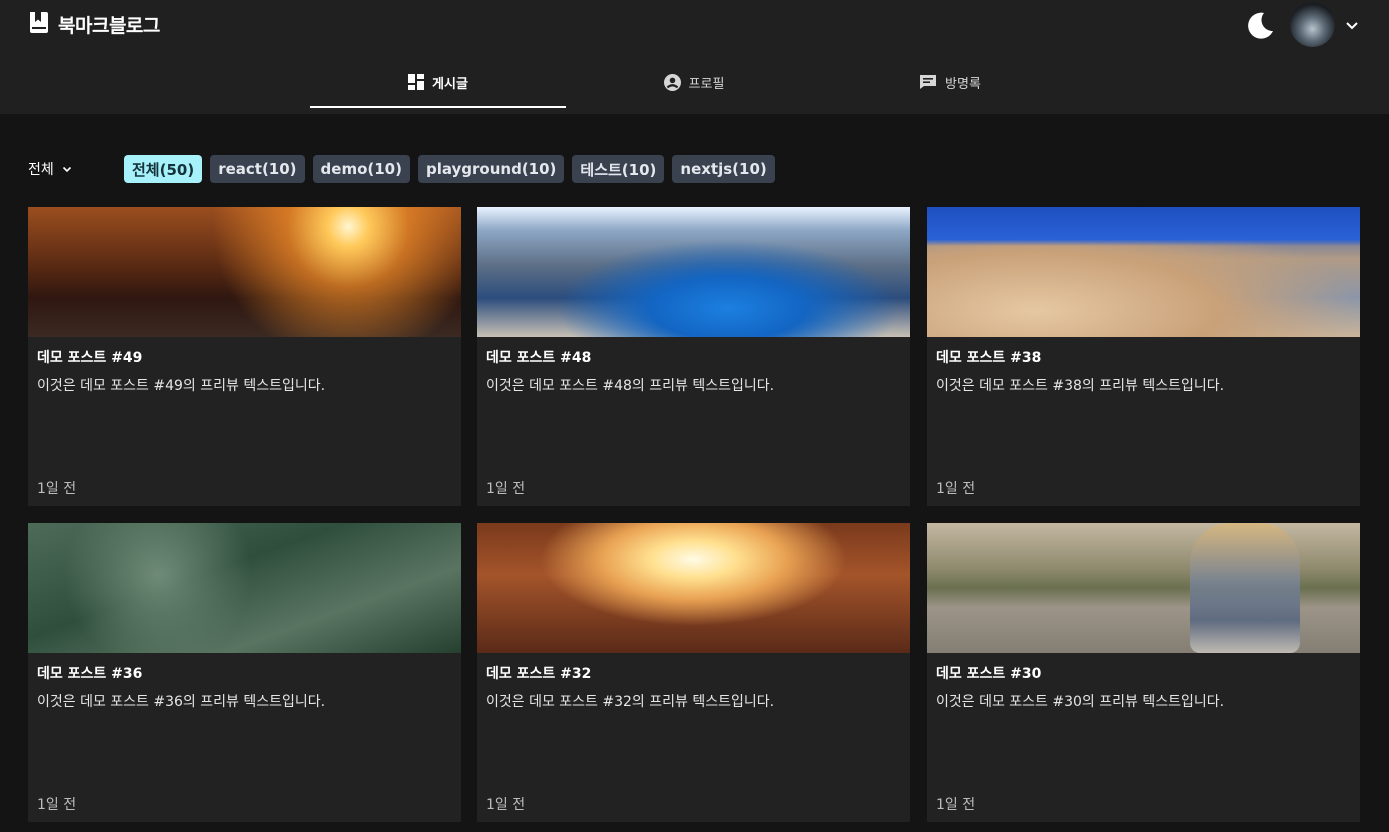 This screenshot has height=832, width=1389. Describe the element at coordinates (76, 169) in the screenshot. I see `category-select: 전체` at that location.